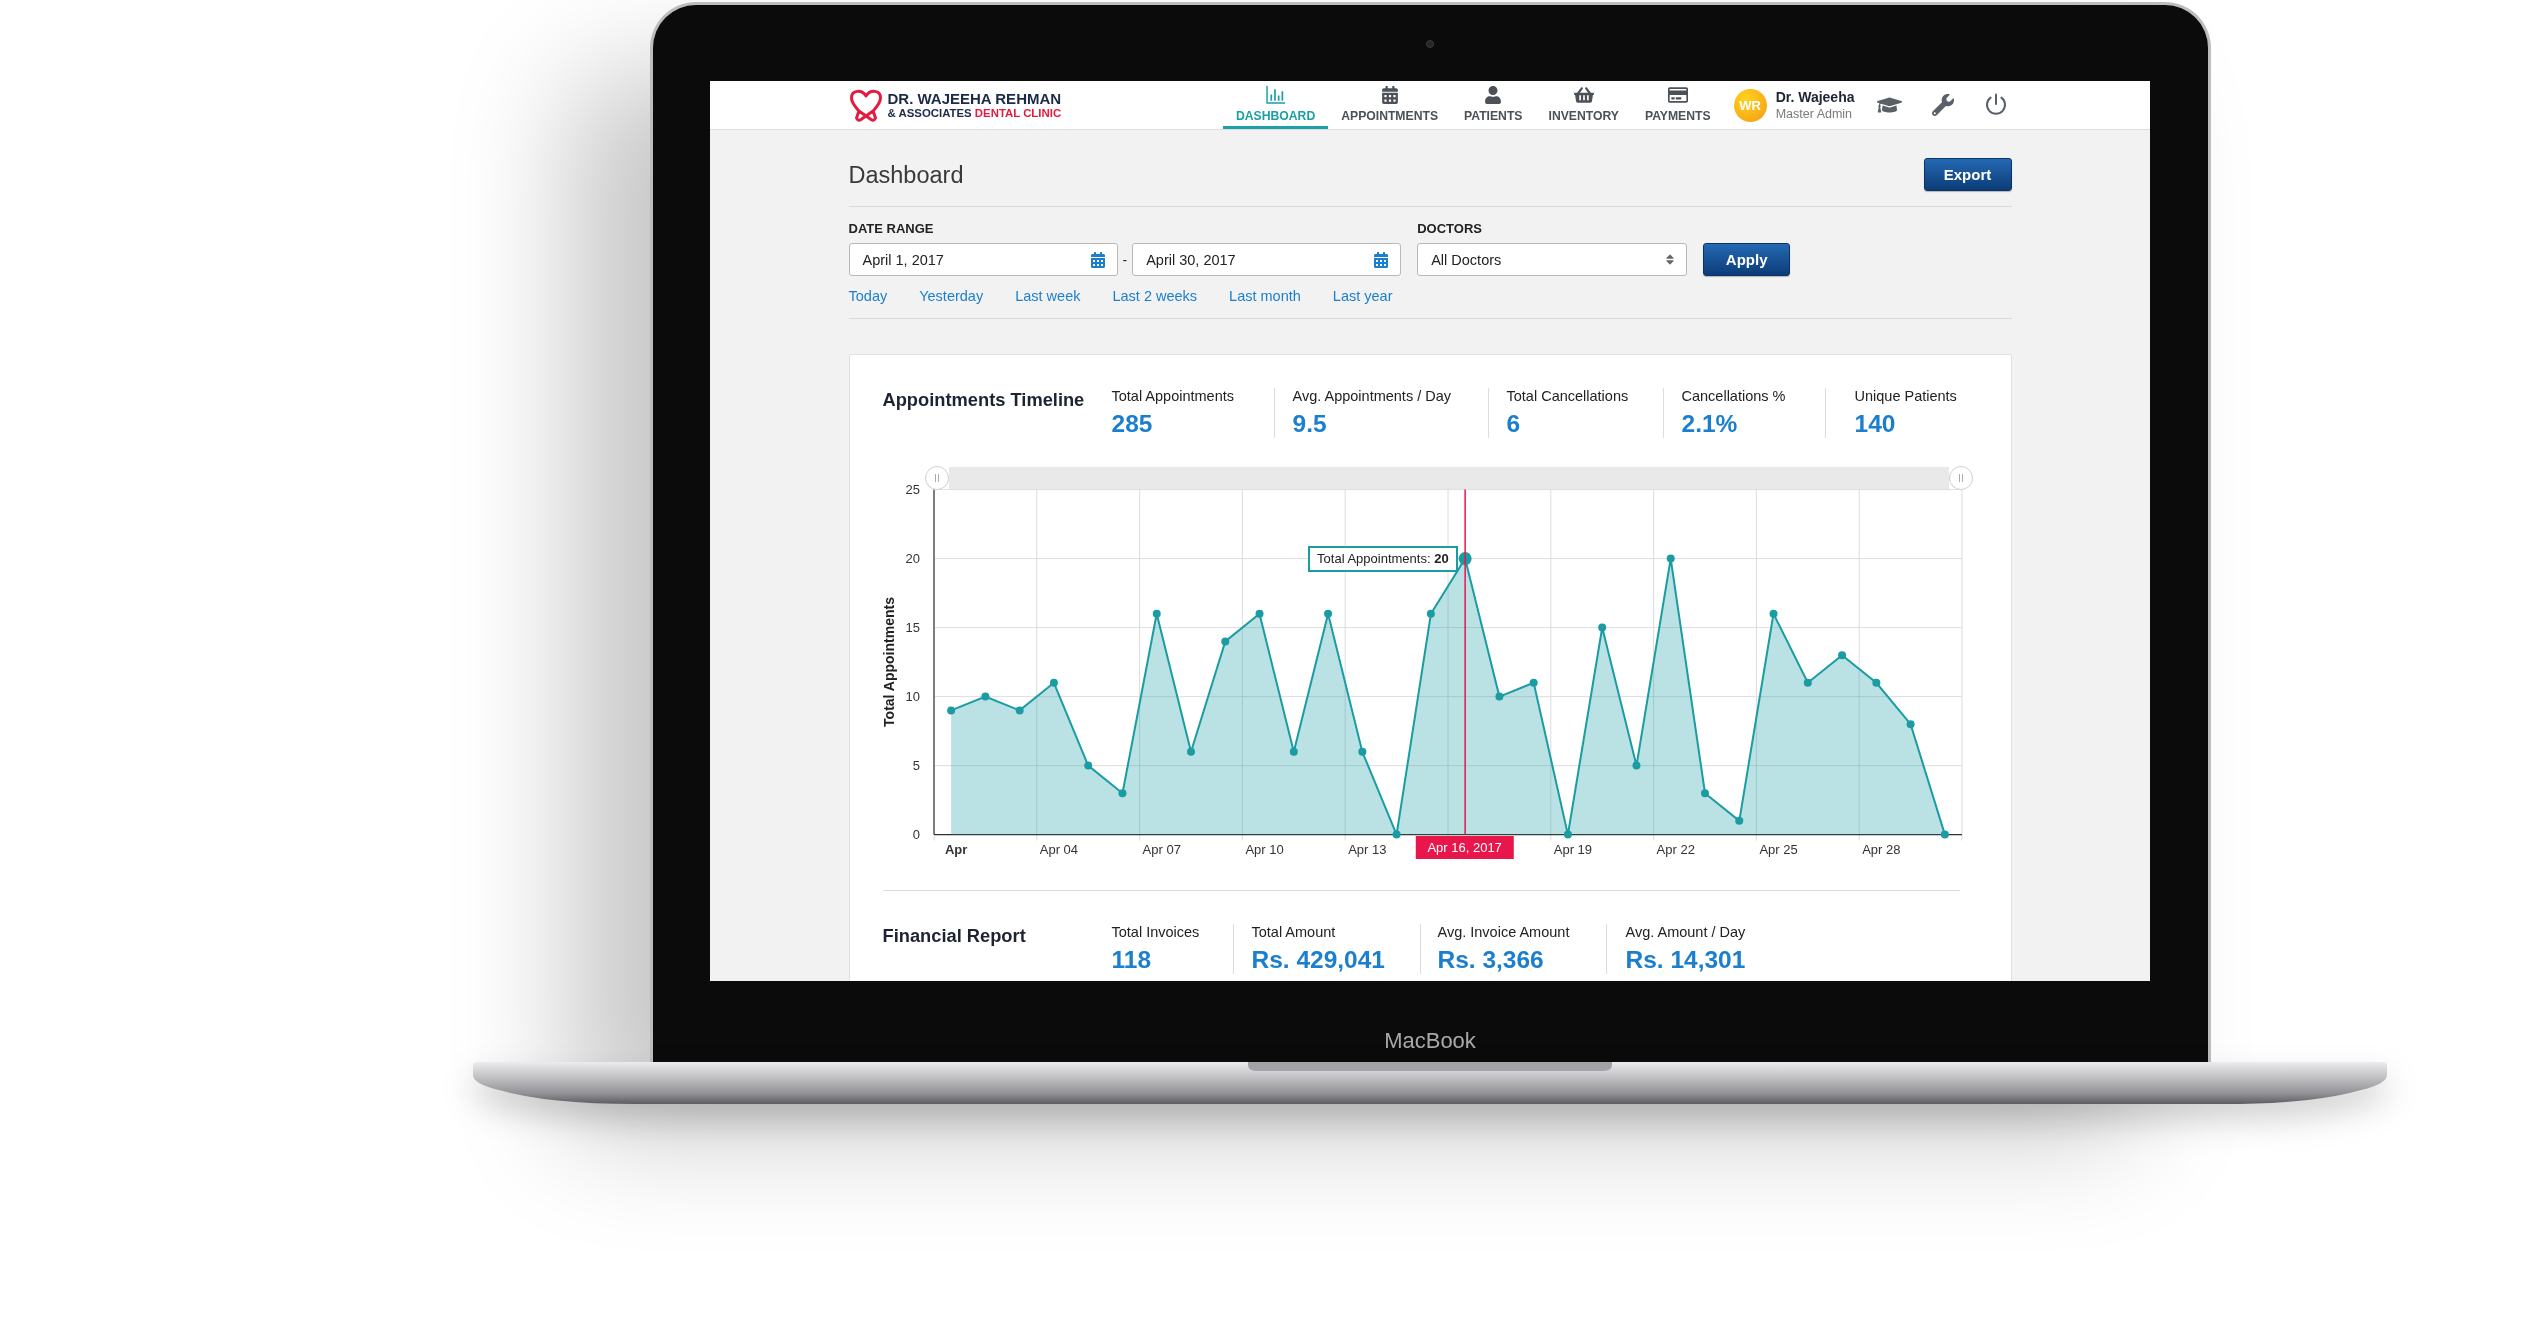 Image resolution: width=2541 pixels, height=1331 pixels. Describe the element at coordinates (983, 399) in the screenshot. I see `section-title: Appointments Timeline` at that location.